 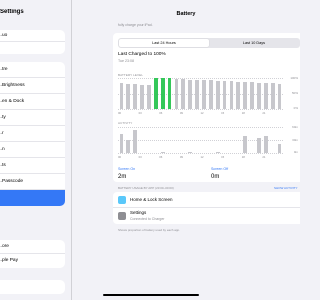 What do you see at coordinates (32, 247) in the screenshot?
I see `sidebar-item-app-store: ...ore` at bounding box center [32, 247].